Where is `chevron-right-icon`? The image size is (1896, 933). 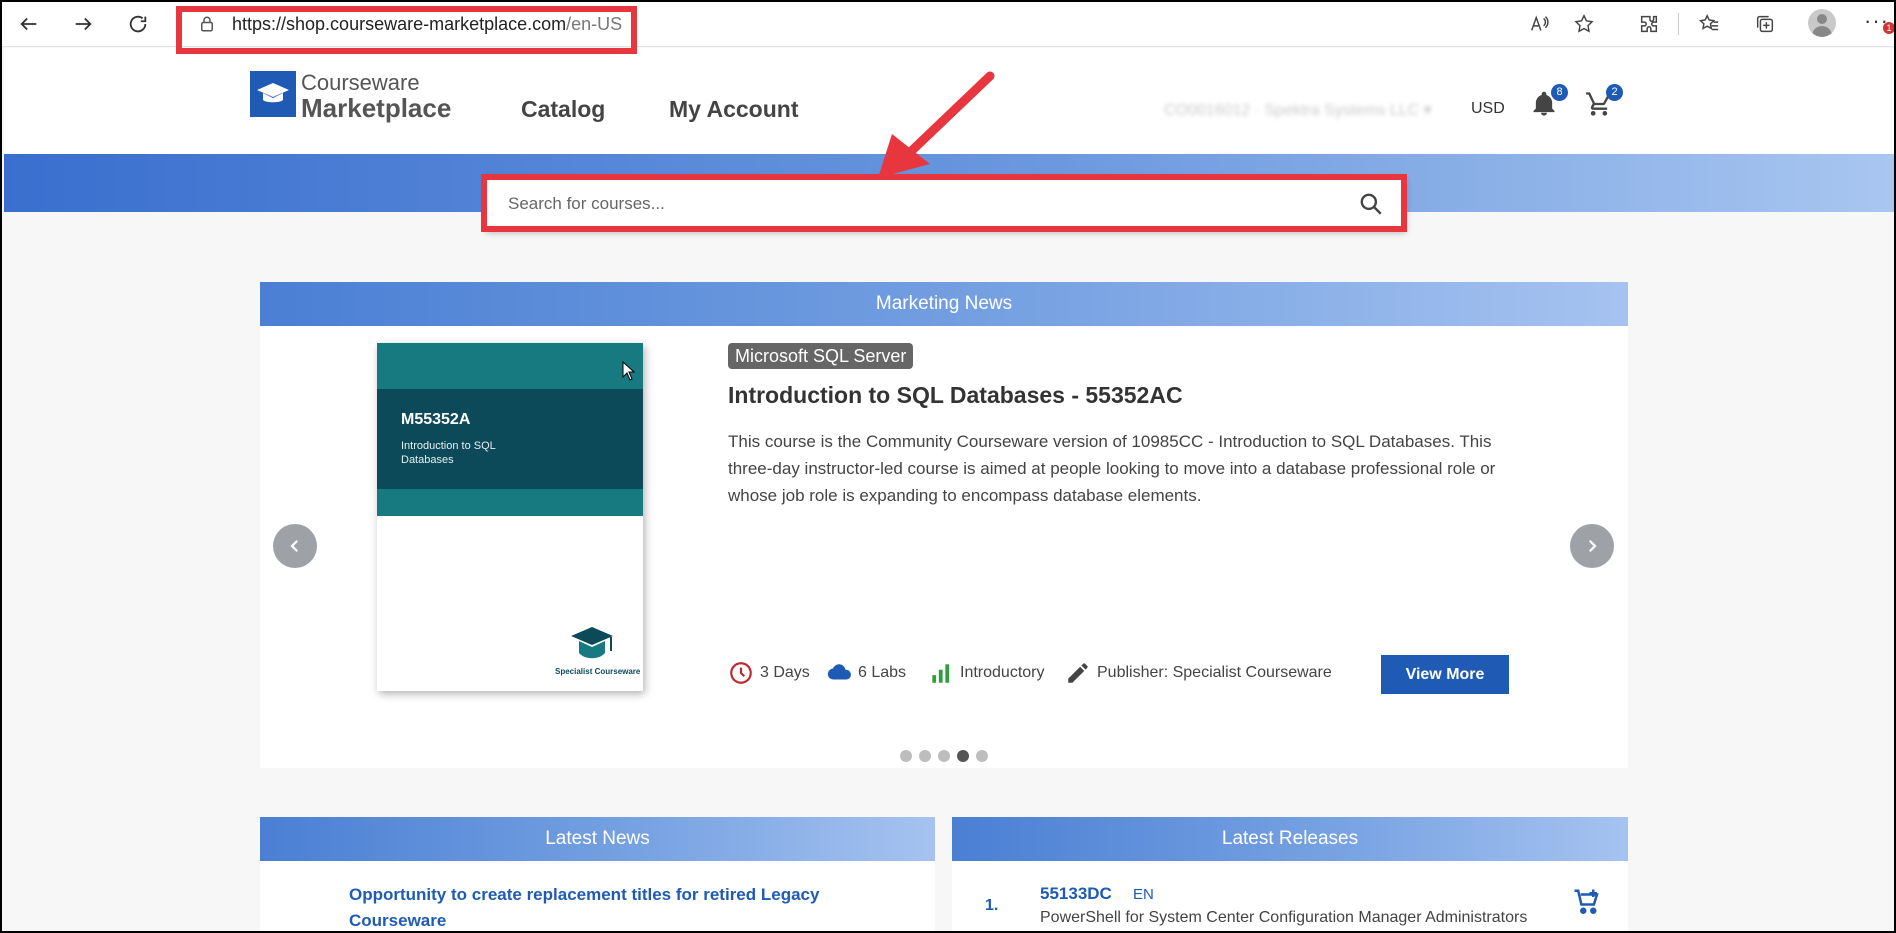 chevron-right-icon is located at coordinates (1592, 546).